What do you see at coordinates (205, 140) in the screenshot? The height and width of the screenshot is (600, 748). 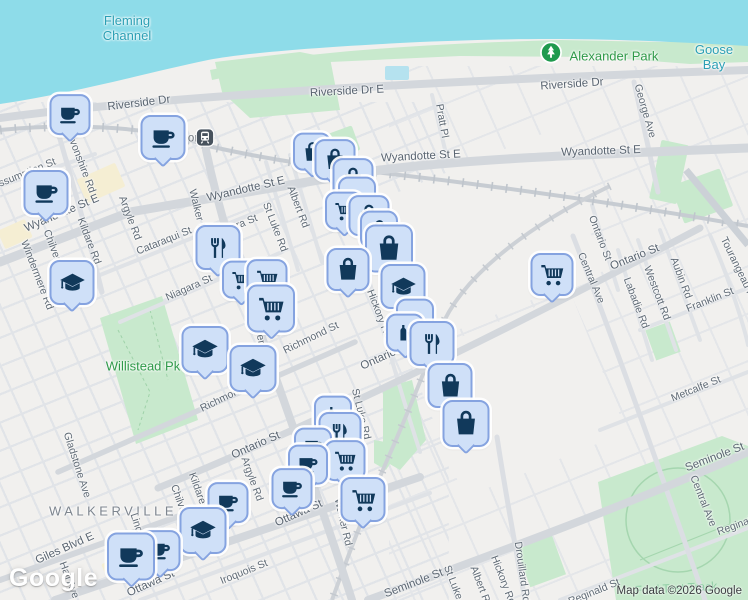 I see `train-station-icon` at bounding box center [205, 140].